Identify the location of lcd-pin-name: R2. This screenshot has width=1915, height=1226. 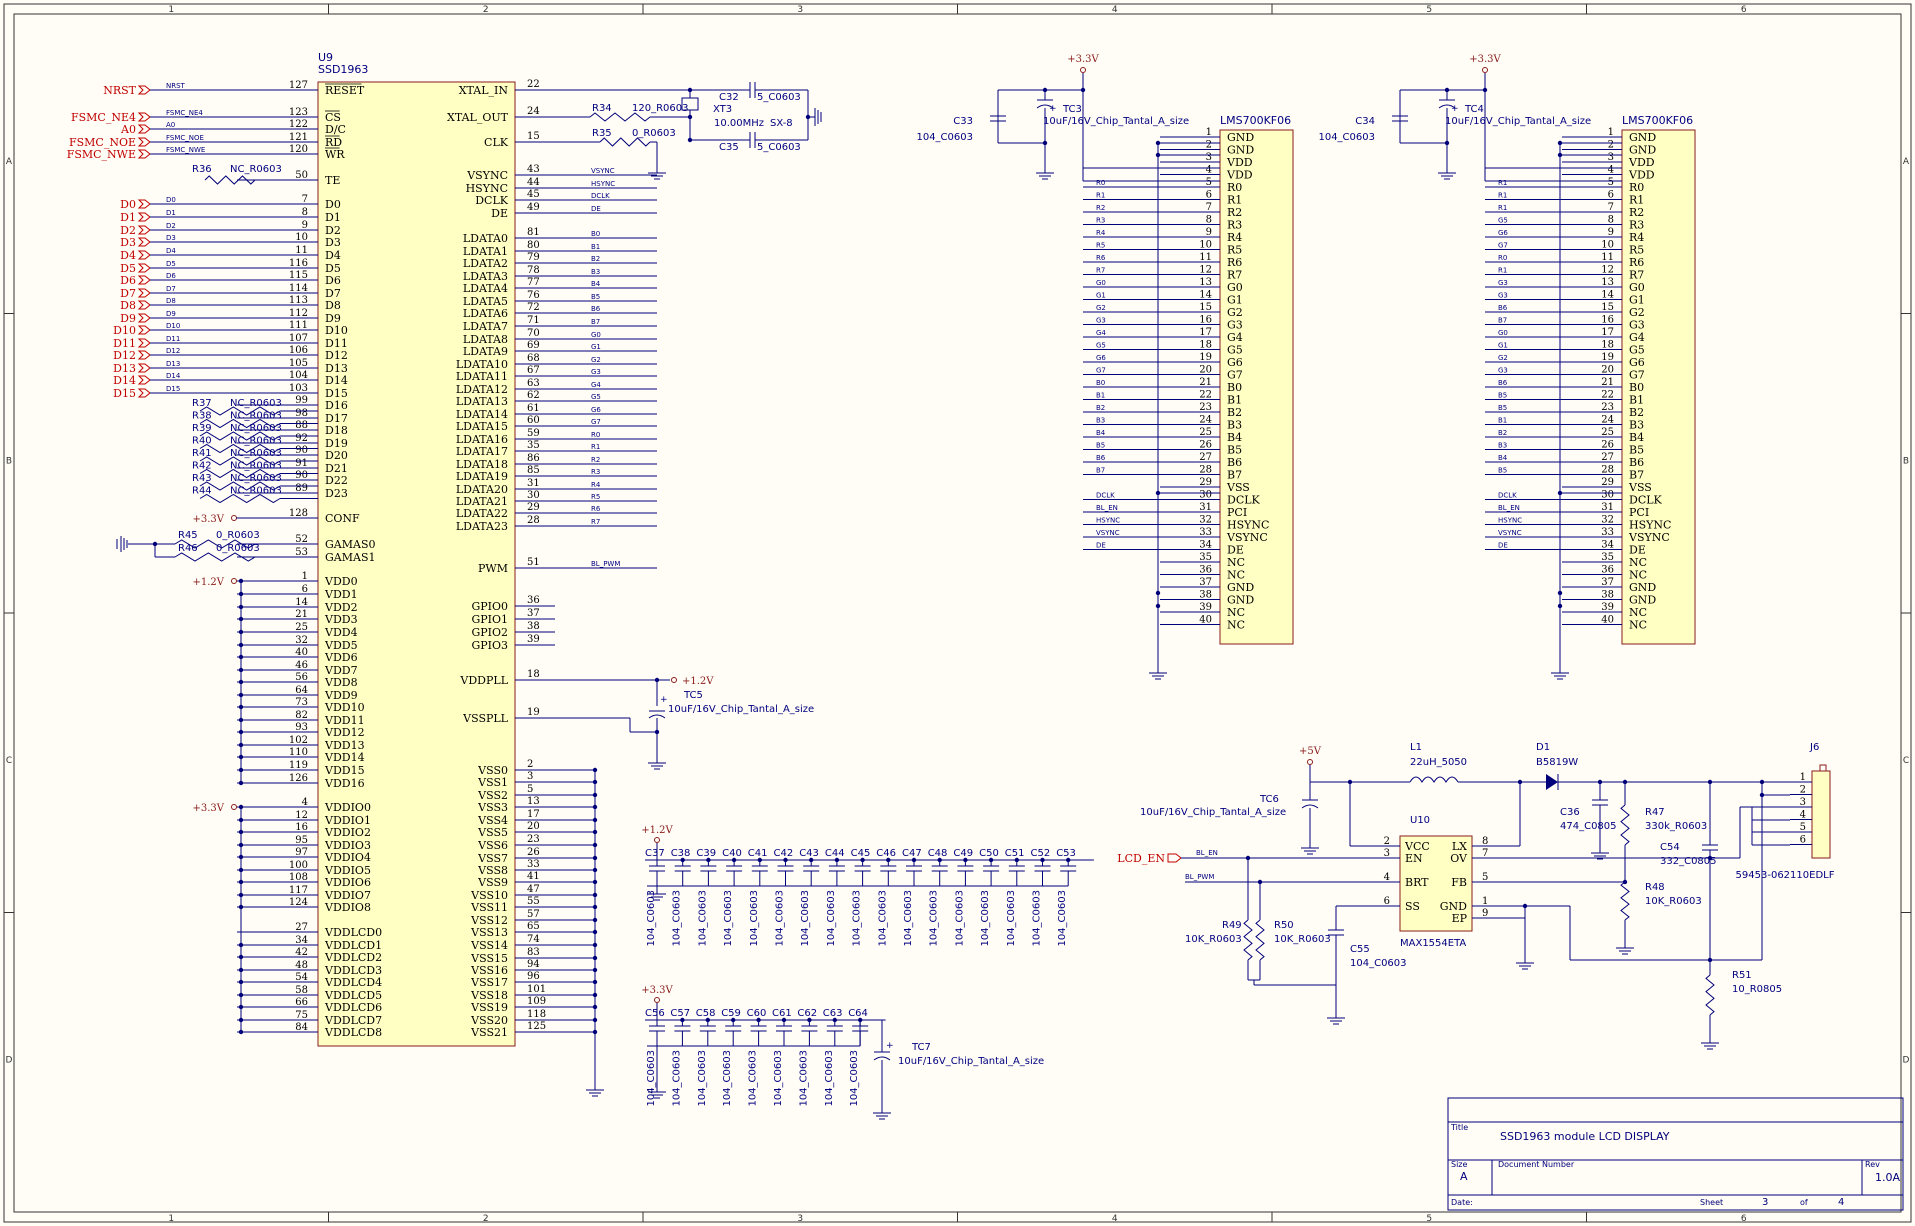
(1234, 212).